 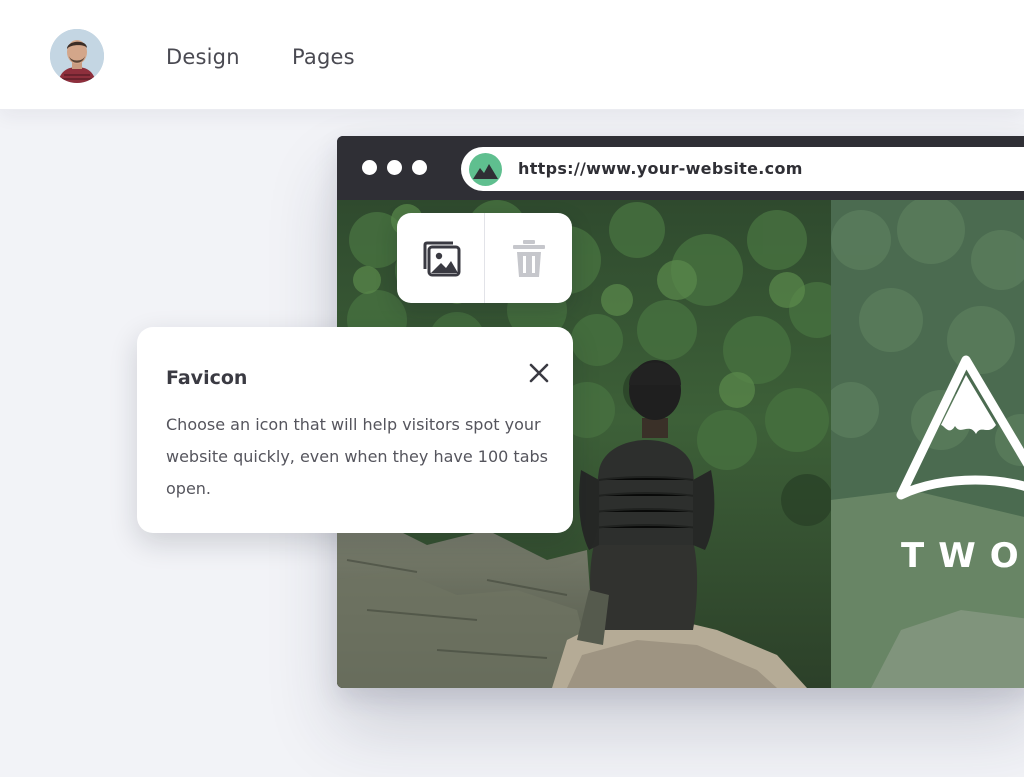 I want to click on avatar-image, so click(x=77, y=56).